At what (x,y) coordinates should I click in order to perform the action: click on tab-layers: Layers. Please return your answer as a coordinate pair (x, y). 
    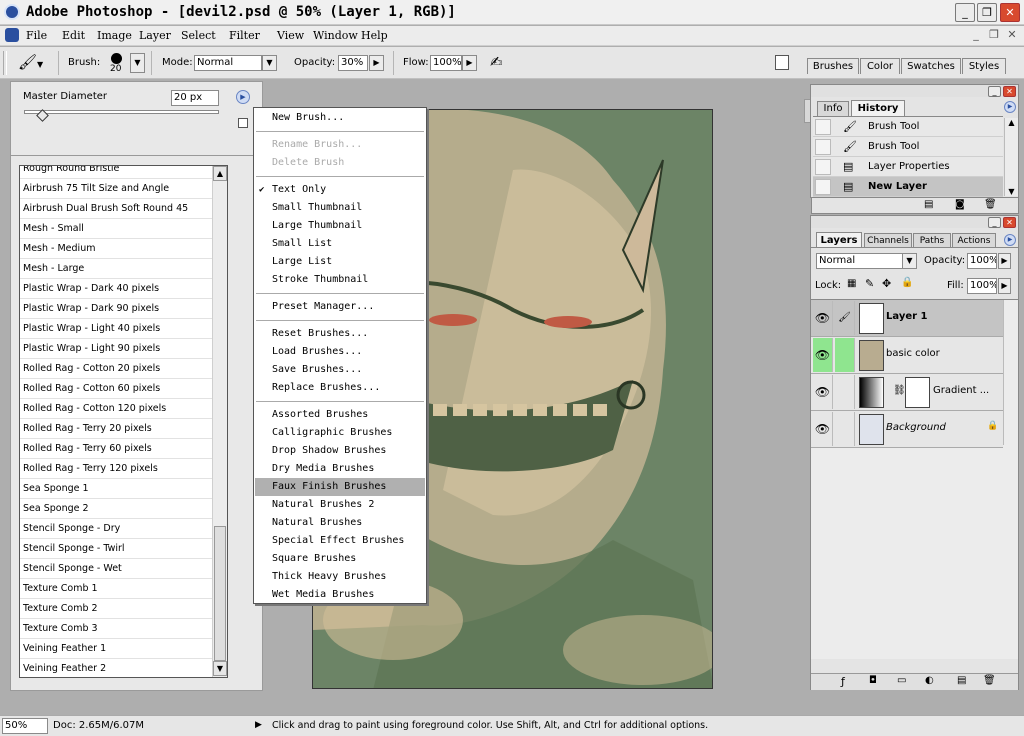
    Looking at the image, I should click on (839, 240).